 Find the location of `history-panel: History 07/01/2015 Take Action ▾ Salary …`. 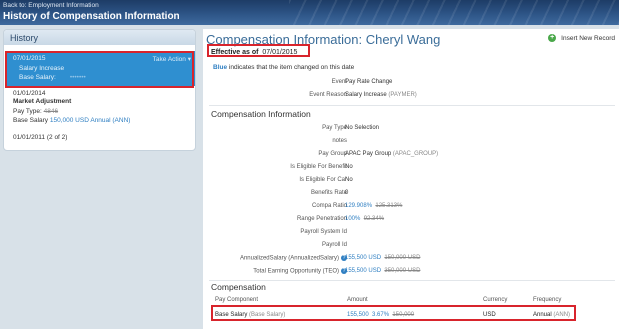

history-panel: History 07/01/2015 Take Action ▾ Salary … is located at coordinates (99, 90).